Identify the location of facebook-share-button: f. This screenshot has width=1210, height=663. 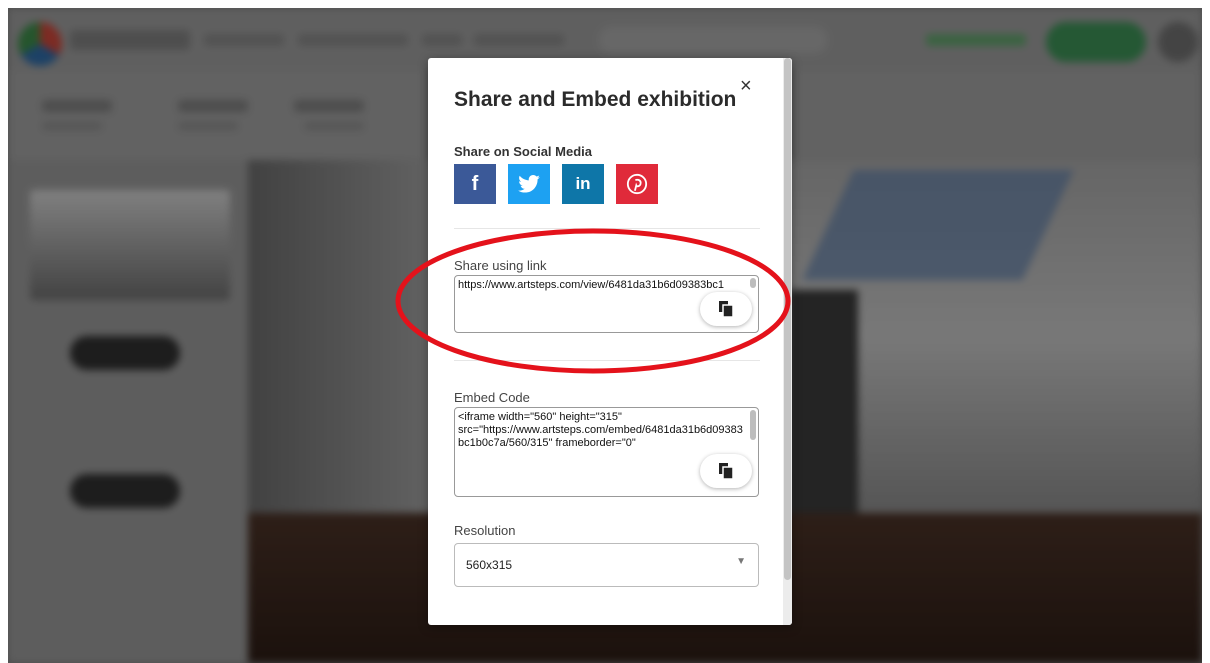
(475, 184).